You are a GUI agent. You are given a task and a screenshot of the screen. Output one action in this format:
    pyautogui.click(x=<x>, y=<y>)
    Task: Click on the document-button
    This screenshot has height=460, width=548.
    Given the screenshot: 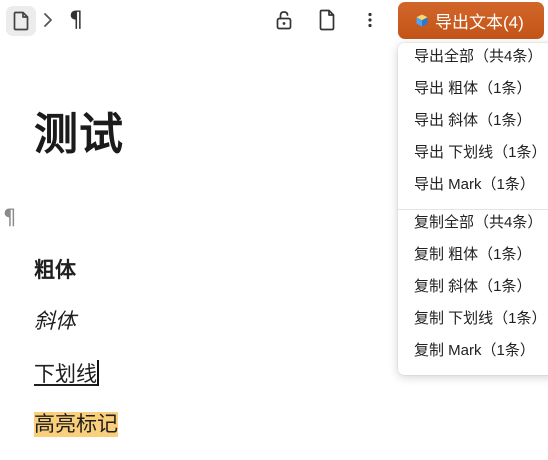 What is the action you would take?
    pyautogui.click(x=21, y=21)
    